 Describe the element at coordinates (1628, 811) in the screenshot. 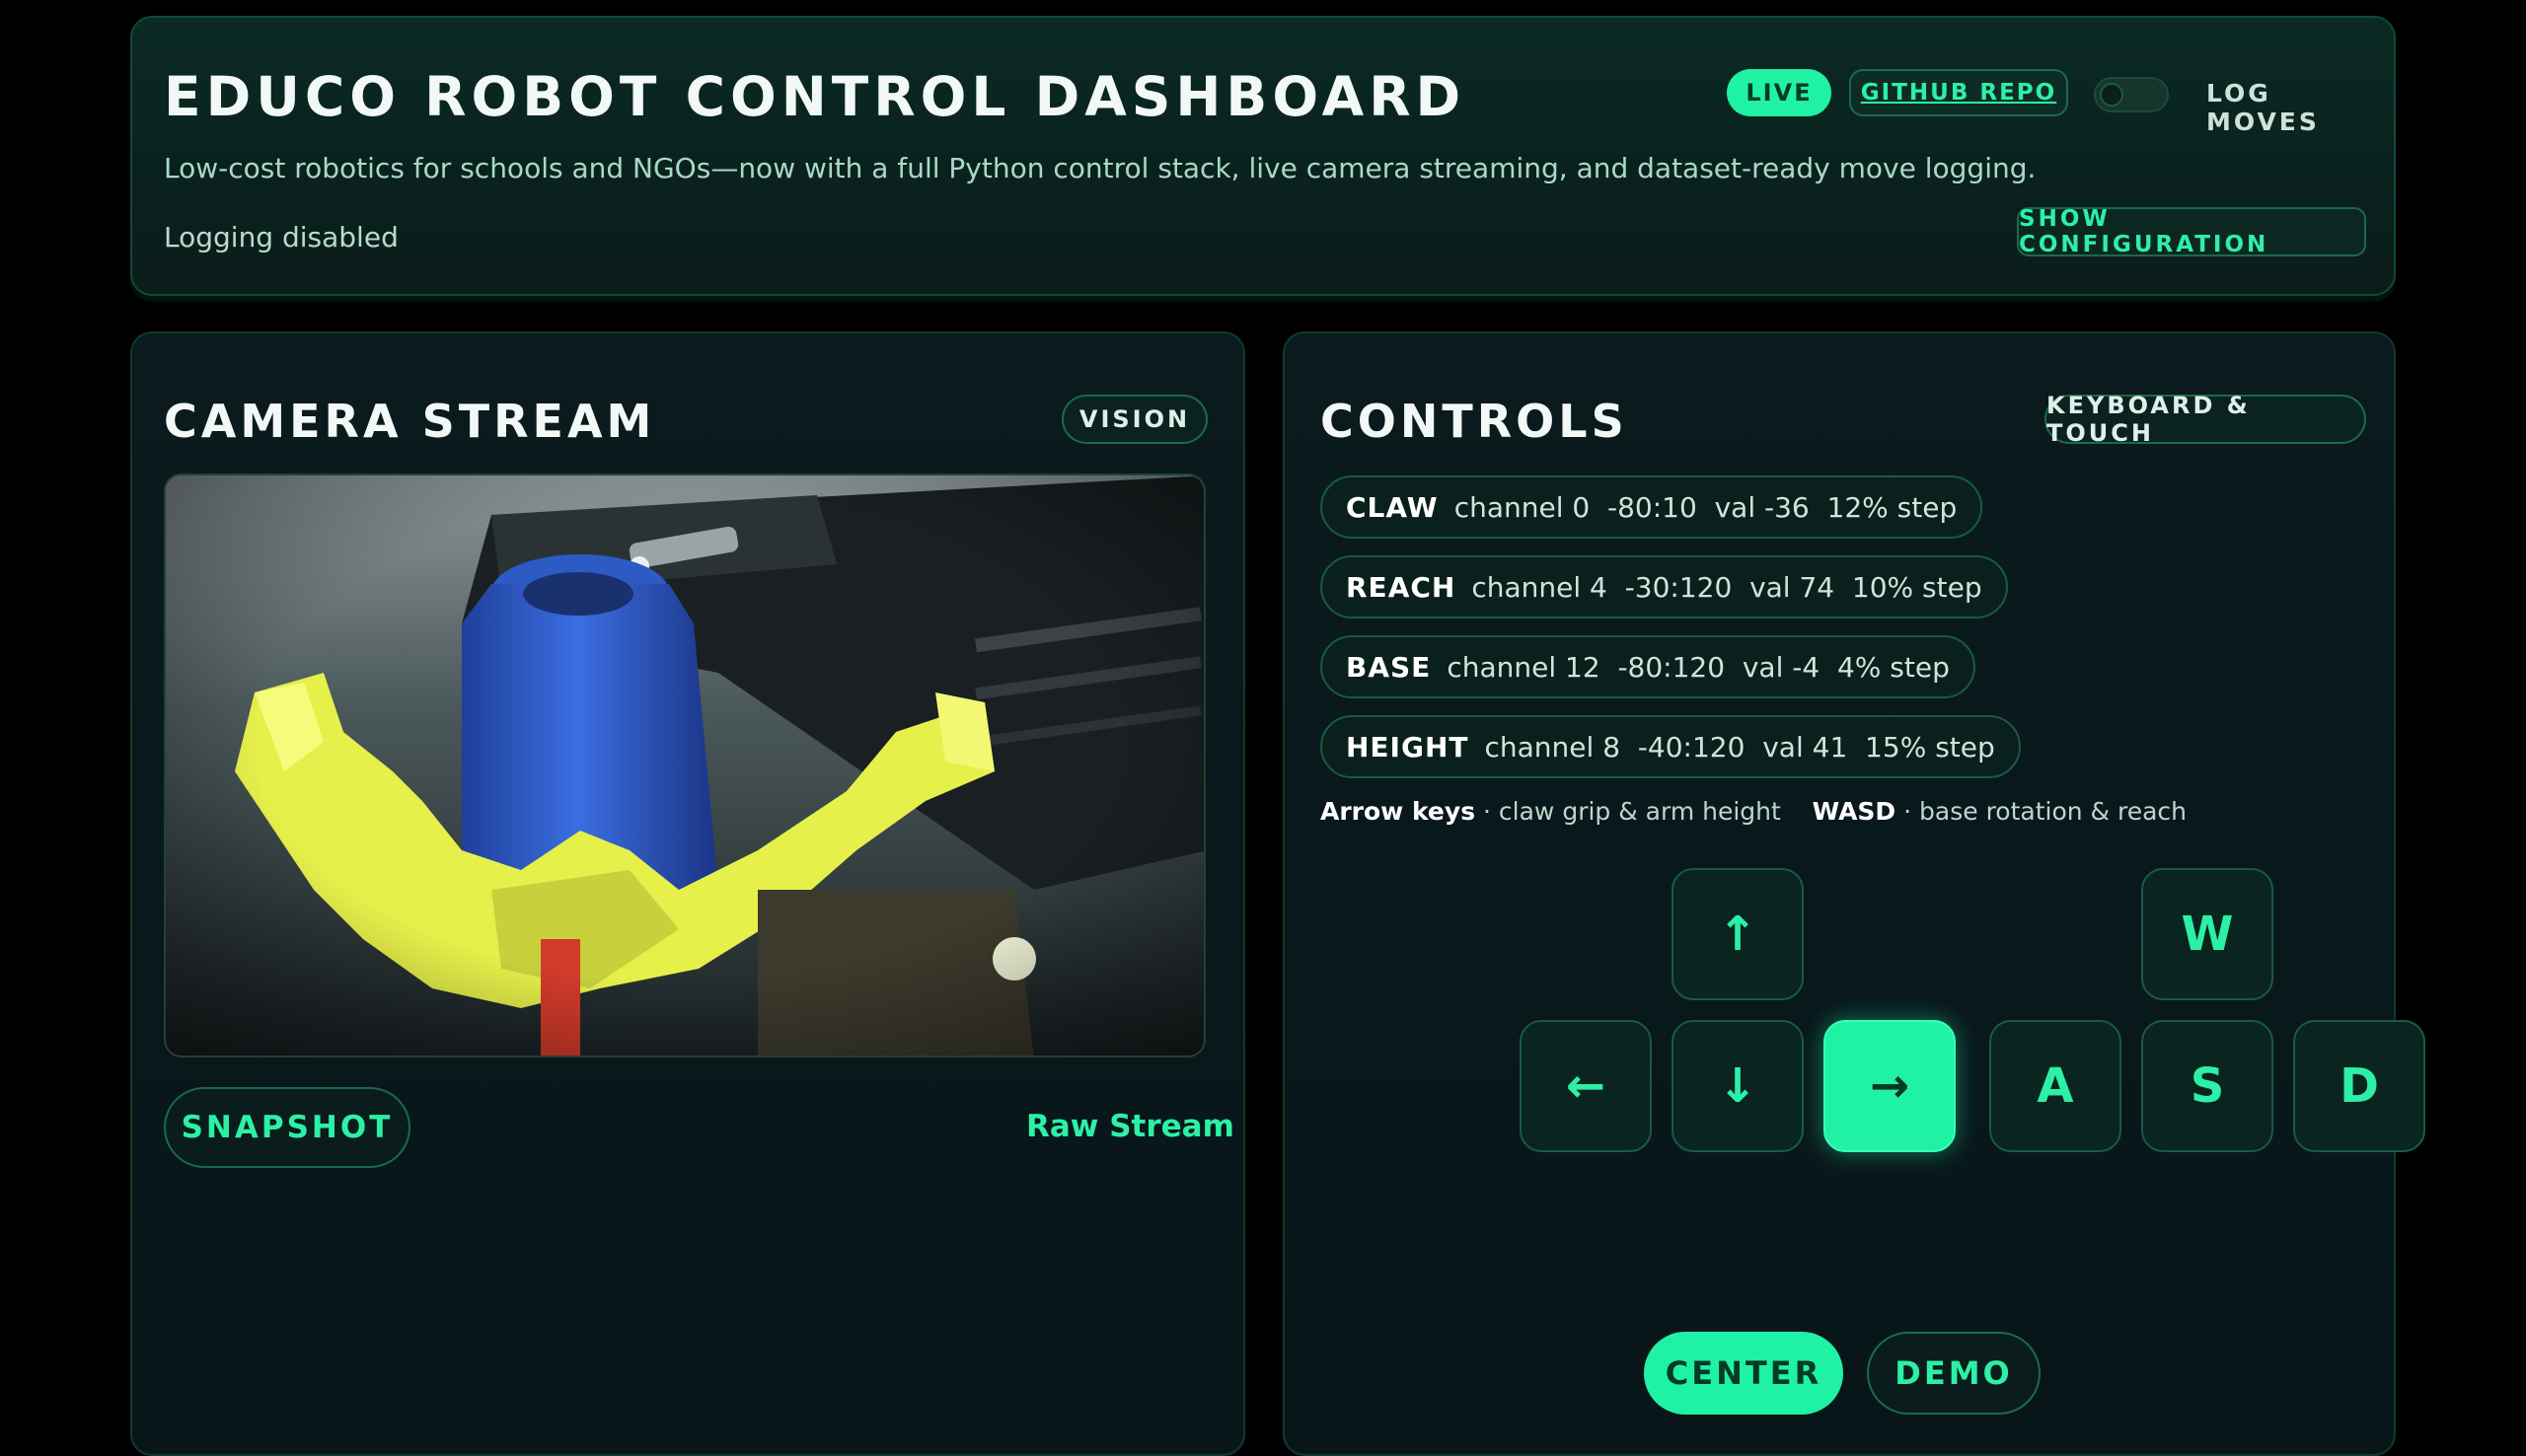

I see `hint-arrows-desc: · claw grip & arm height` at that location.